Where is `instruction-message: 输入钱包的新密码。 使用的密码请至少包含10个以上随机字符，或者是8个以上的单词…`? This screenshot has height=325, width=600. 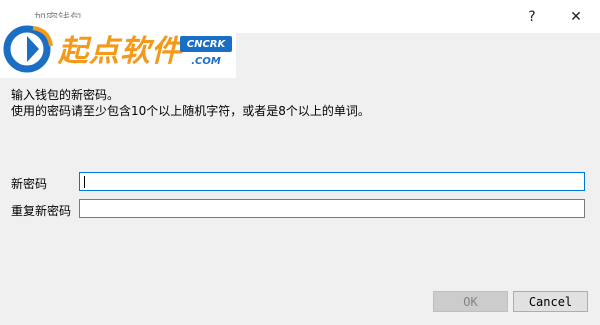
instruction-message: 输入钱包的新密码。 使用的密码请至少包含10个以上随机字符，或者是8个以上的单词… is located at coordinates (190, 103).